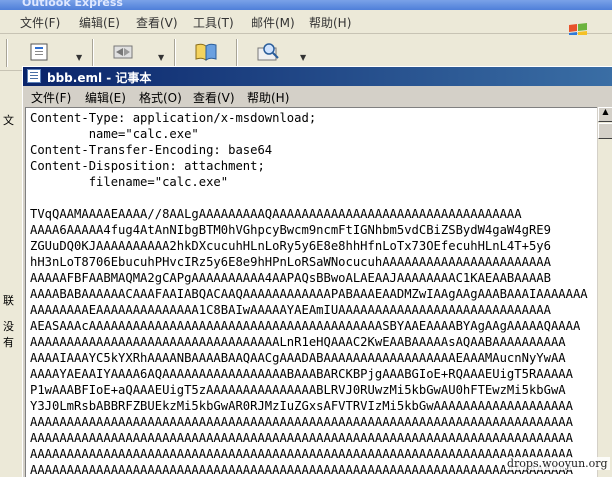 Image resolution: width=612 pixels, height=477 pixels. I want to click on outlook-title-bar: Outlook Express, so click(306, 5).